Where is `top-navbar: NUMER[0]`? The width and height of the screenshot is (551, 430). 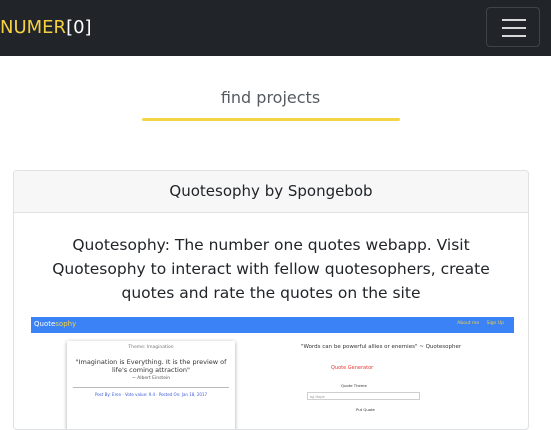
top-navbar: NUMER[0] is located at coordinates (275, 28).